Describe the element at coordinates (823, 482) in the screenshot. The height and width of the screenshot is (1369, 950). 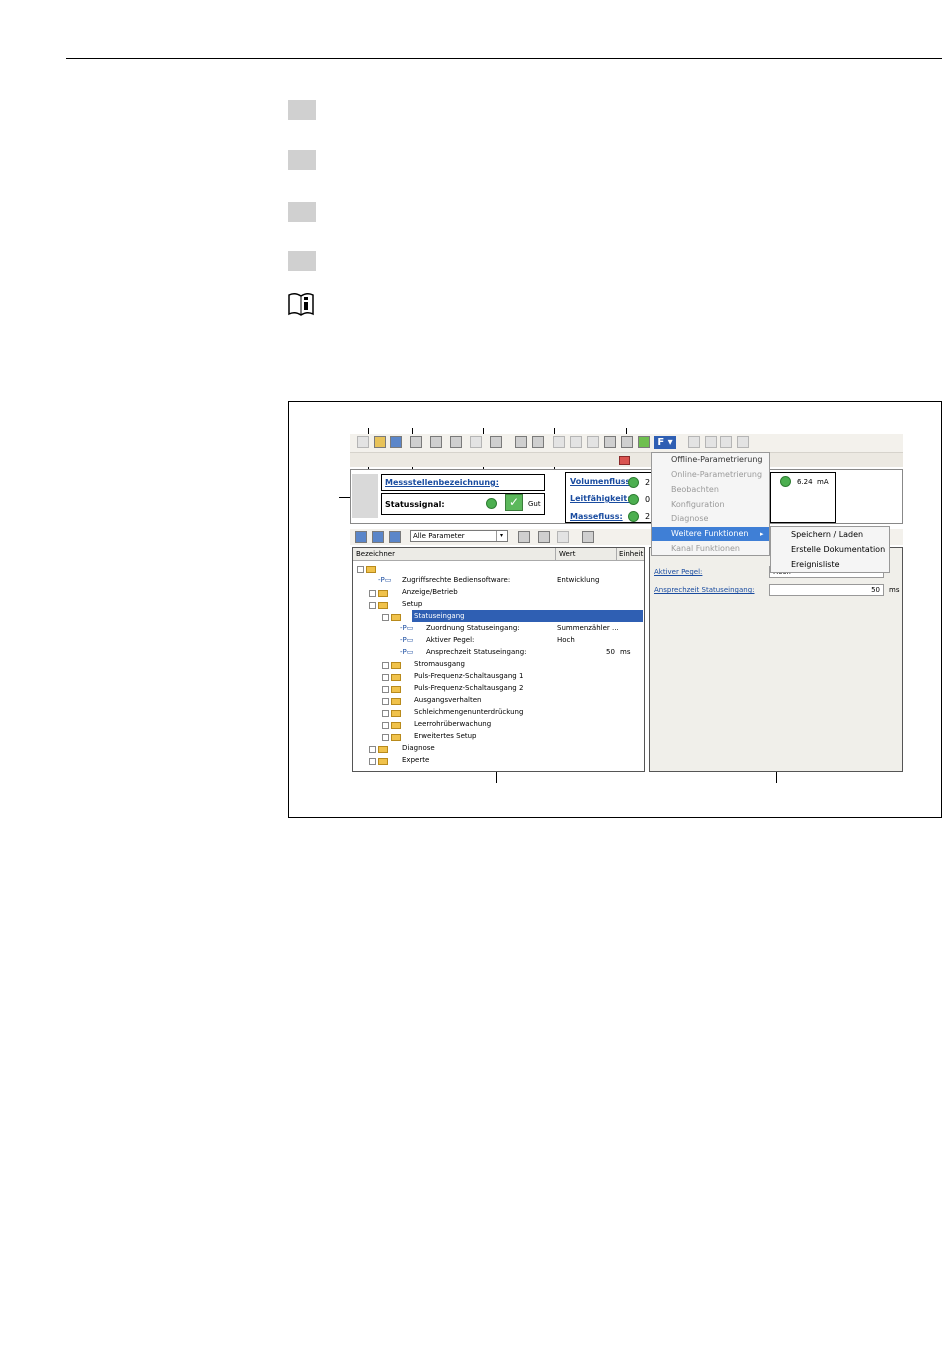
I see `current-unit: mA` at that location.